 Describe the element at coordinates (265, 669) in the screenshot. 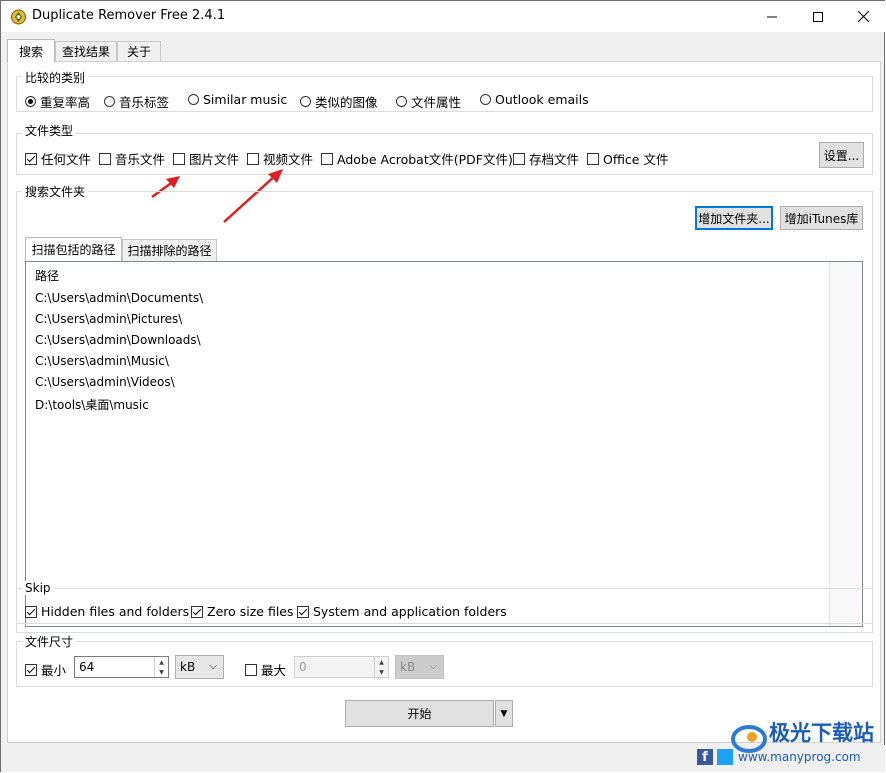

I see `checkbox-max-size: 最大` at that location.